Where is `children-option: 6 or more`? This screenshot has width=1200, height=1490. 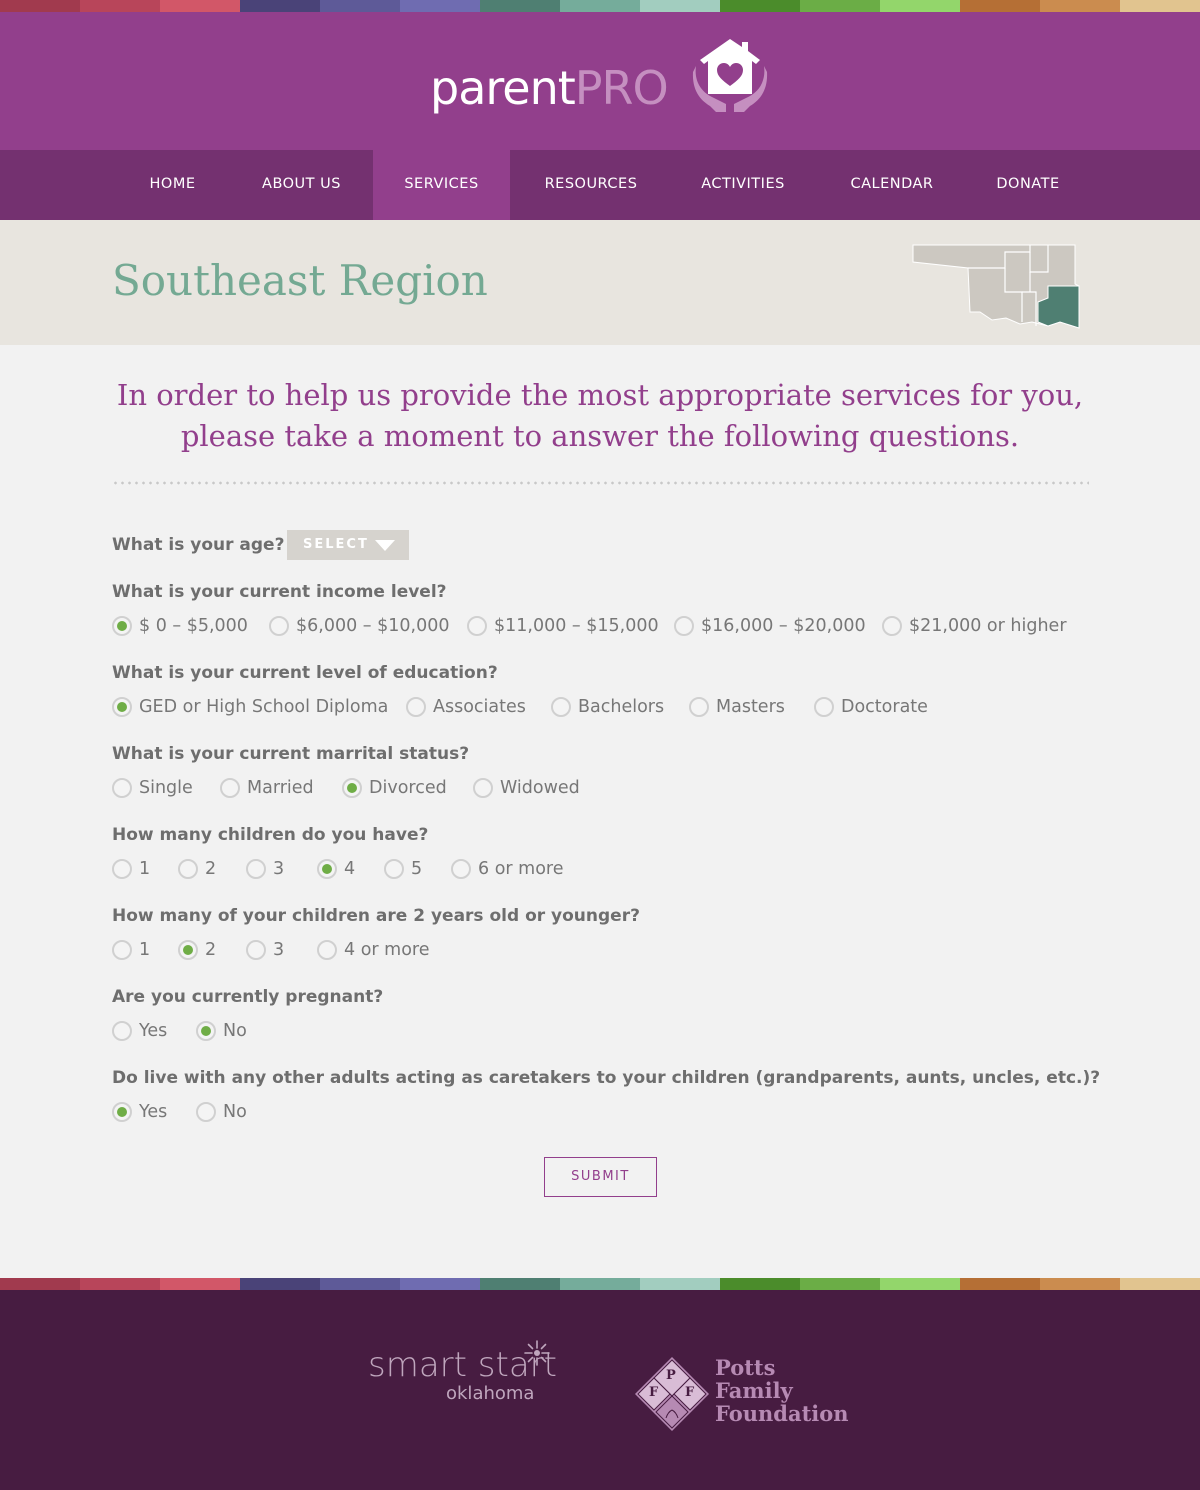 children-option: 6 or more is located at coordinates (507, 869).